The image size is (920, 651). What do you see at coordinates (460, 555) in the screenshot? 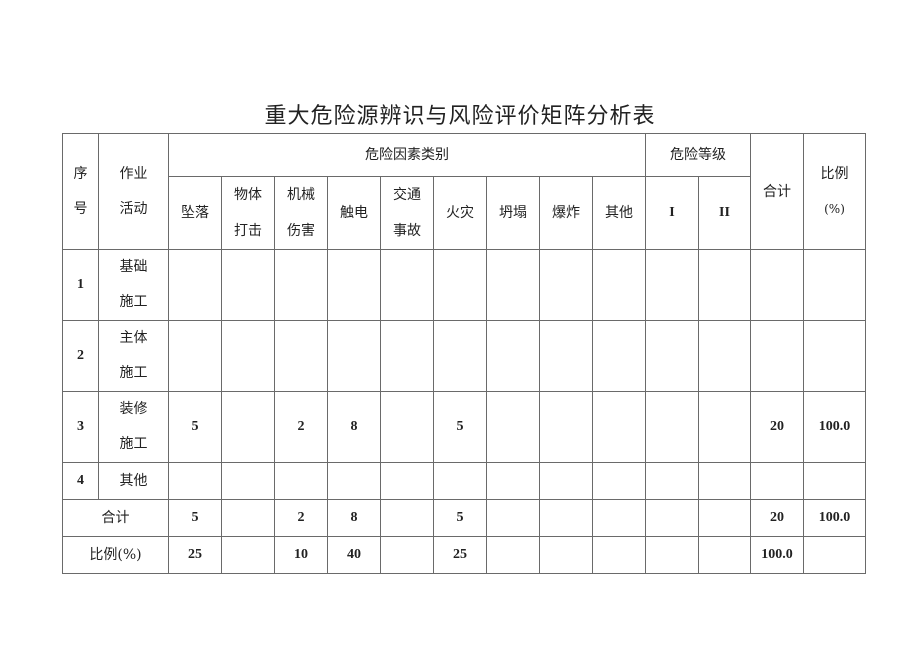
I see `table-cell: 25` at bounding box center [460, 555].